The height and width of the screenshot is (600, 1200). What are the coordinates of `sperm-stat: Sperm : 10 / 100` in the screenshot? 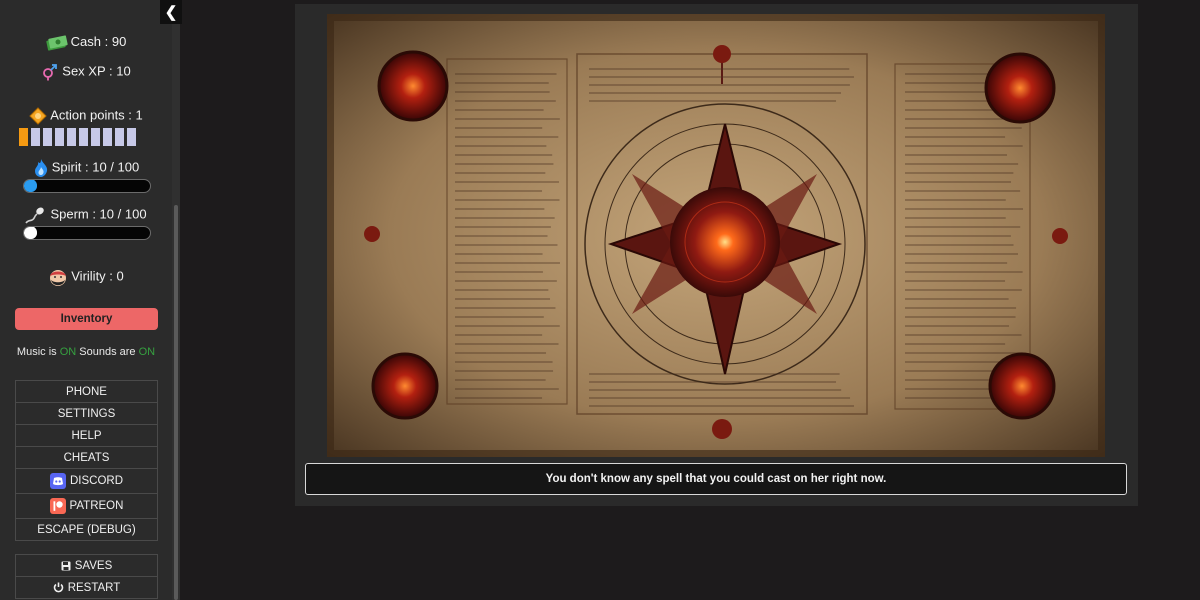 It's located at (86, 215).